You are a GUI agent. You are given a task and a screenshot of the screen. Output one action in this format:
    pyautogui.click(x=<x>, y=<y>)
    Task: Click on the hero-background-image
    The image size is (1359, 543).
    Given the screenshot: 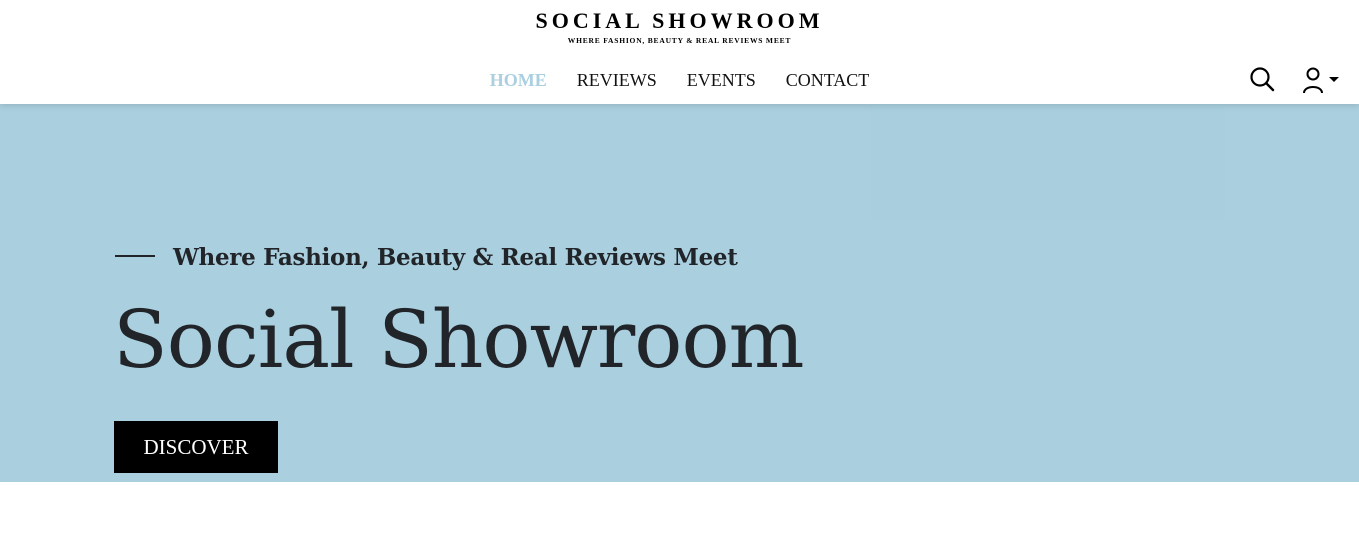 What is the action you would take?
    pyautogui.click(x=1047, y=161)
    